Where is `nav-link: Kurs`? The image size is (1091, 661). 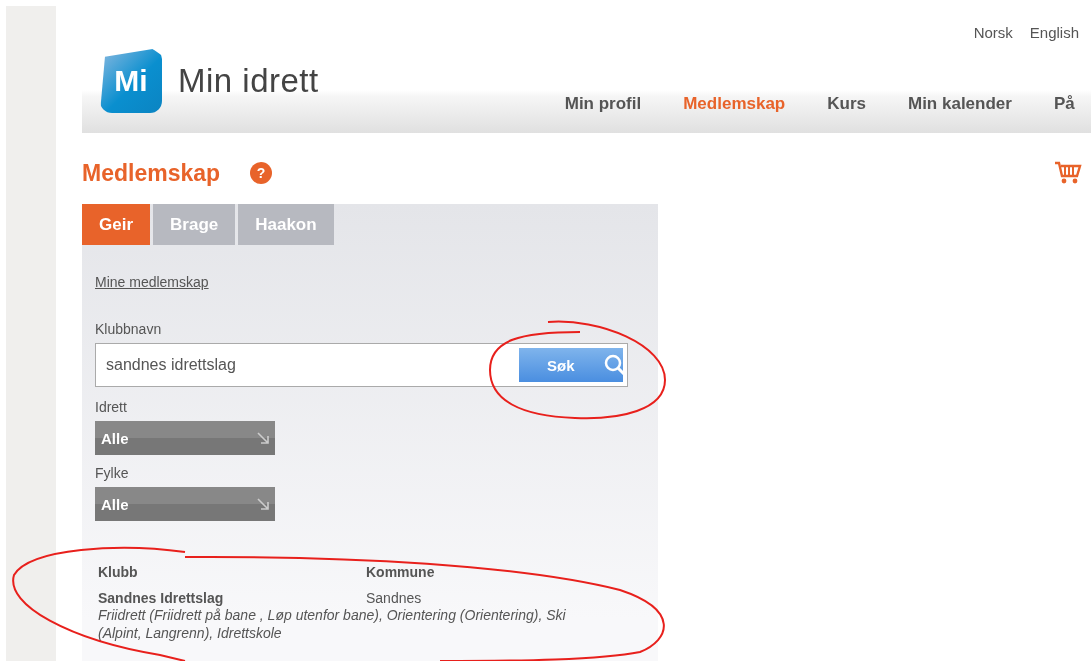
nav-link: Kurs is located at coordinates (846, 104).